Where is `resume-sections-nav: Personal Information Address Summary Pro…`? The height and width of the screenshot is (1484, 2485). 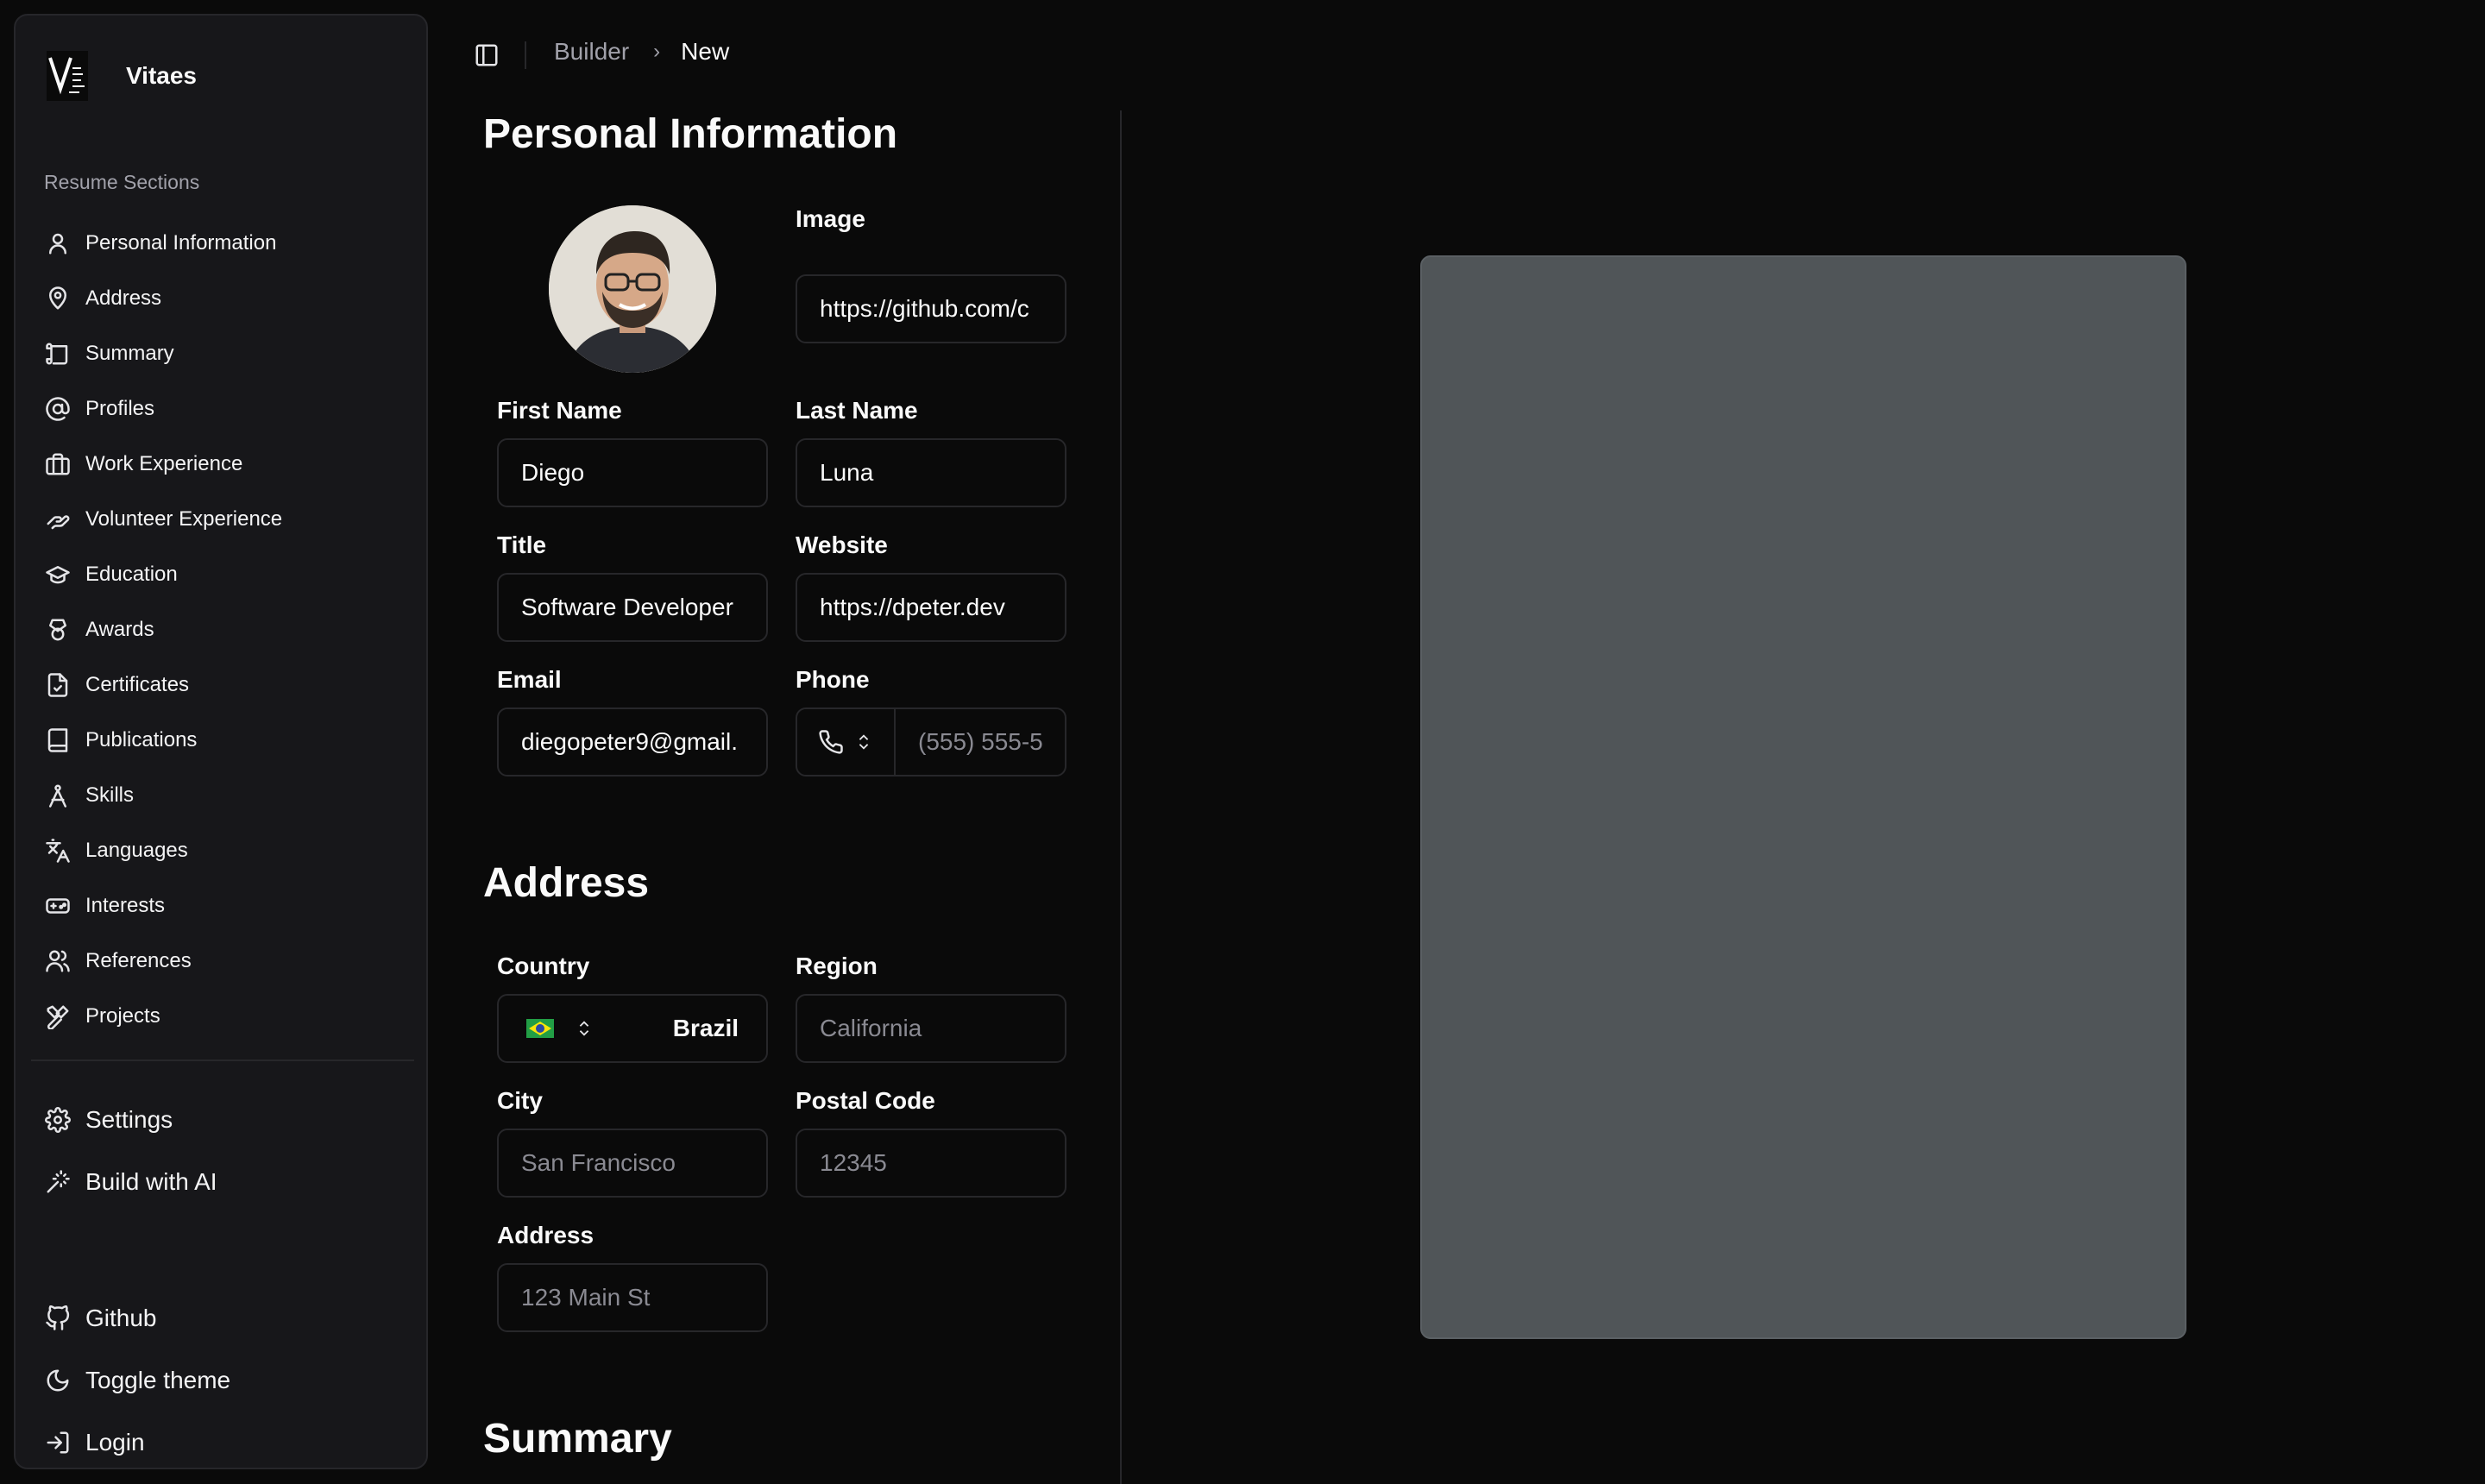
resume-sections-nav: Personal Information Address Summary Pro… is located at coordinates (230, 630).